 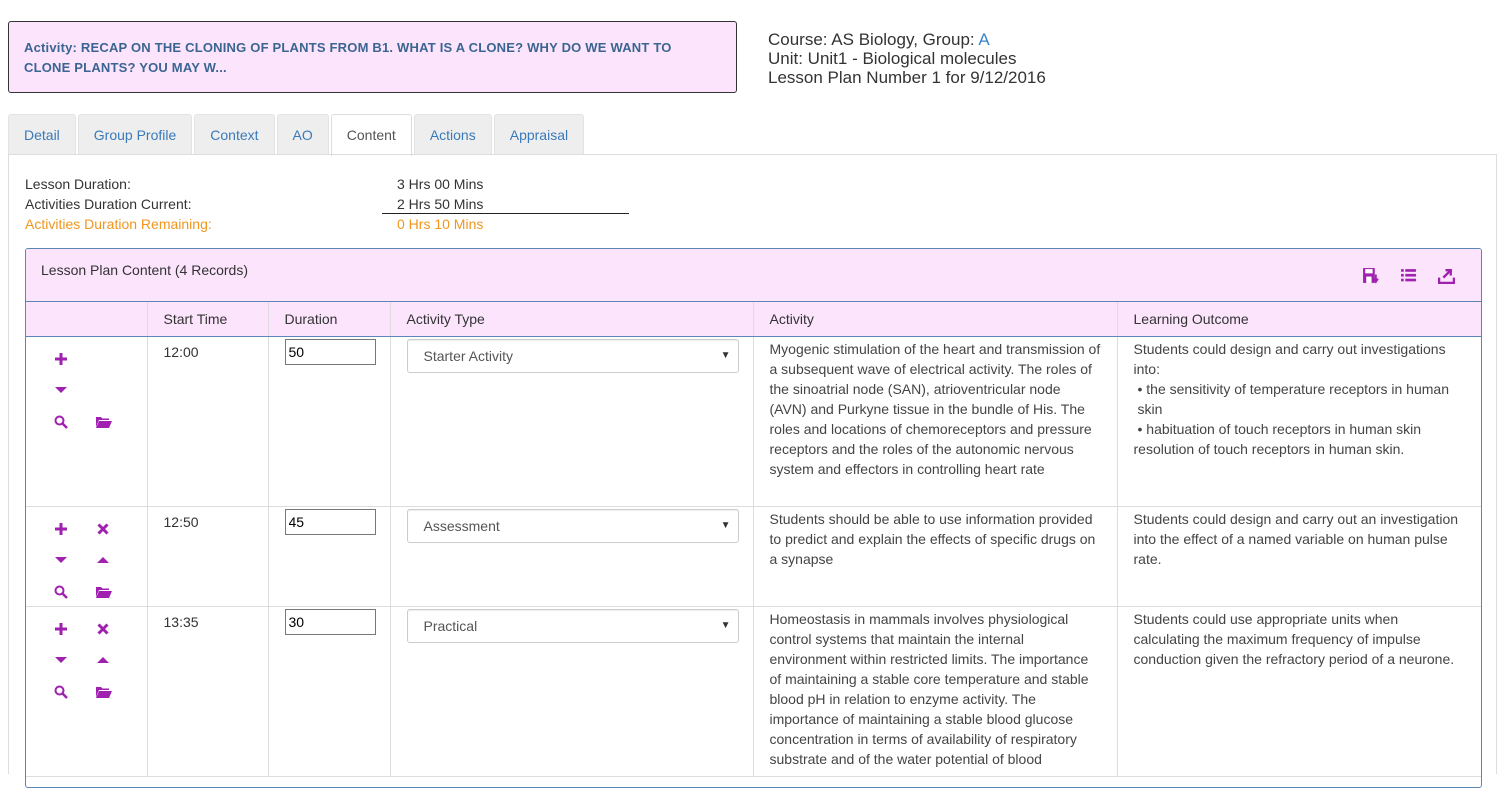 What do you see at coordinates (1370, 275) in the screenshot?
I see `save-icon` at bounding box center [1370, 275].